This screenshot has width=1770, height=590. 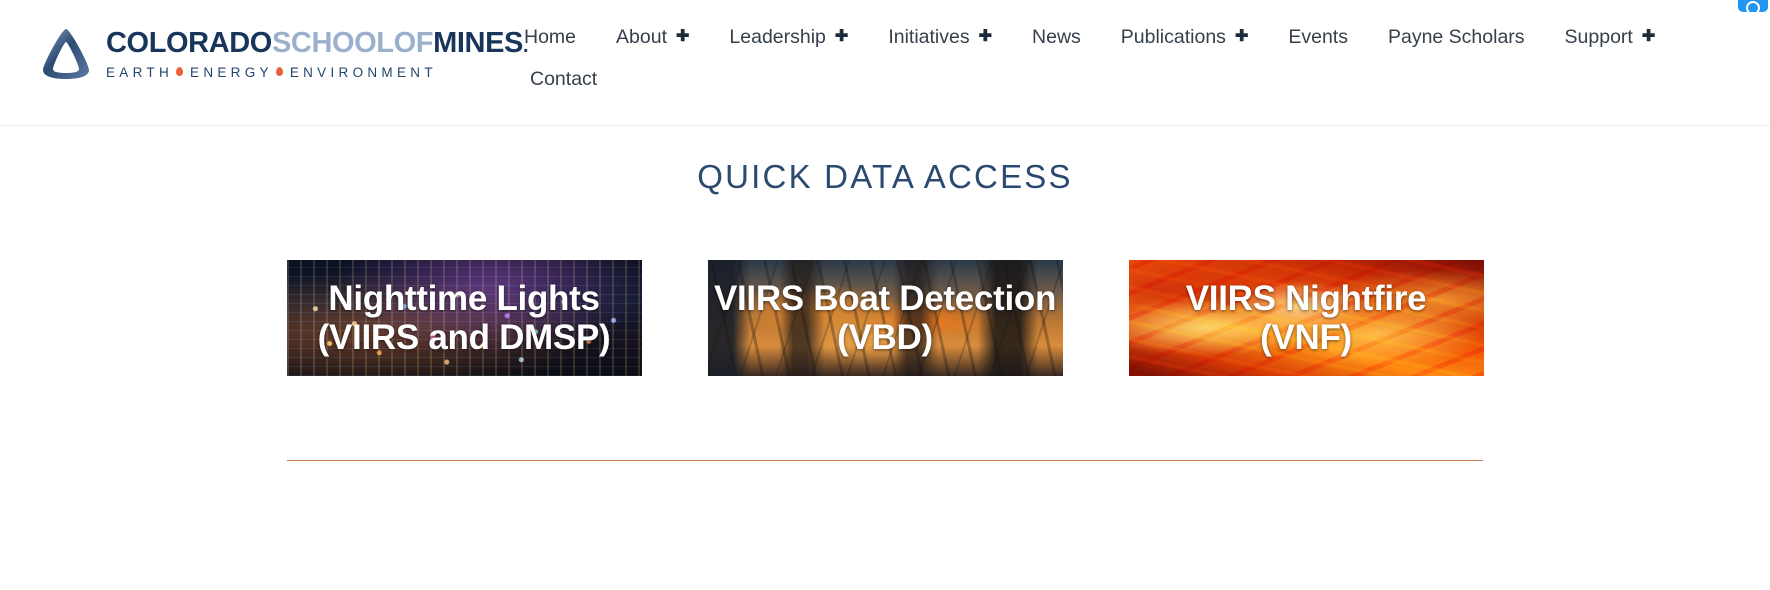 I want to click on tagline-environment: ENVIRONMENT, so click(x=363, y=72).